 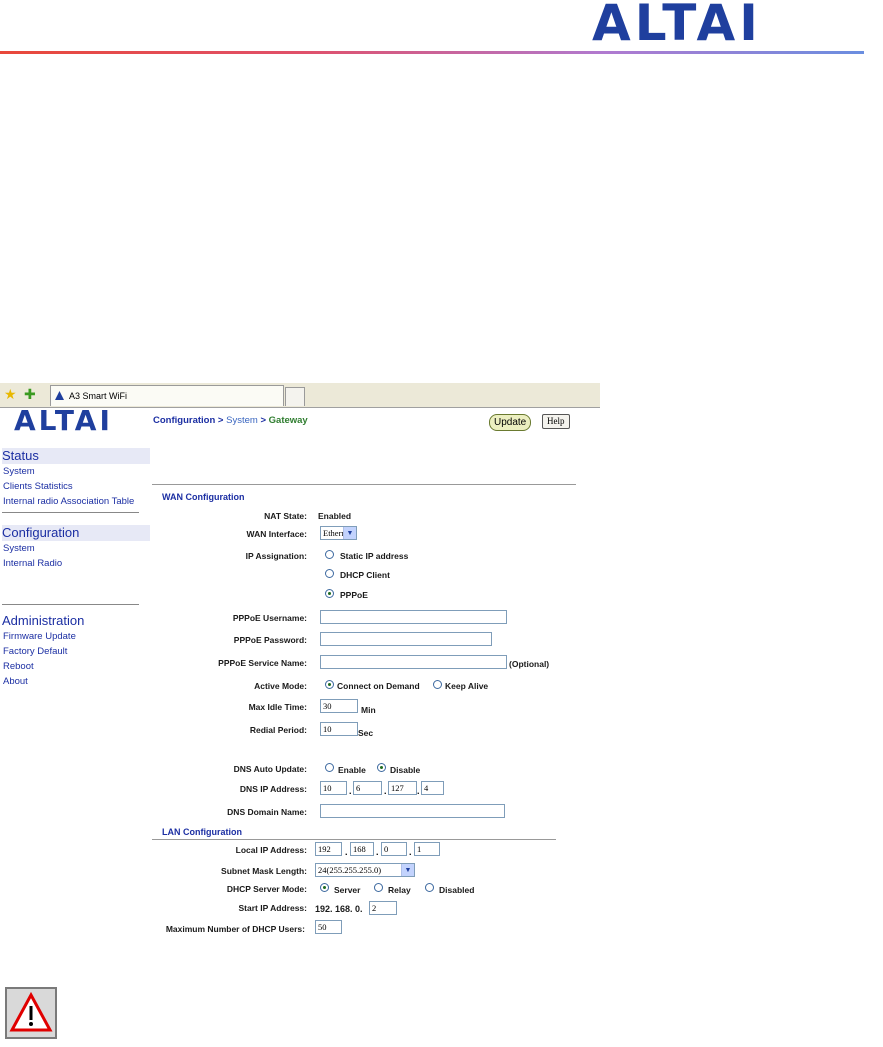 I want to click on sidebar-item-clients-statistics: Clients Statistics, so click(x=38, y=486).